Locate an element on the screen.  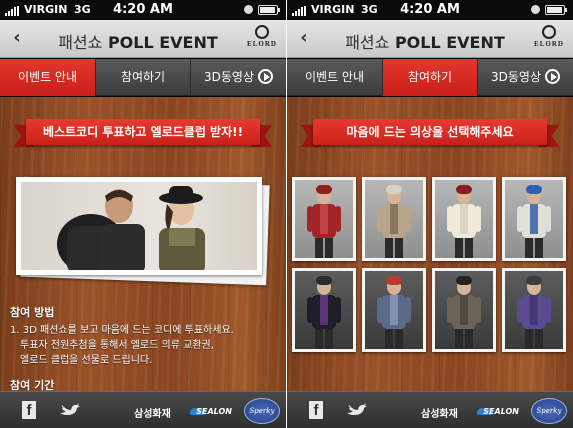
banner-ribbon: 베스트코디 투표하고 엘로드클럽 받자!! is located at coordinates (143, 134).